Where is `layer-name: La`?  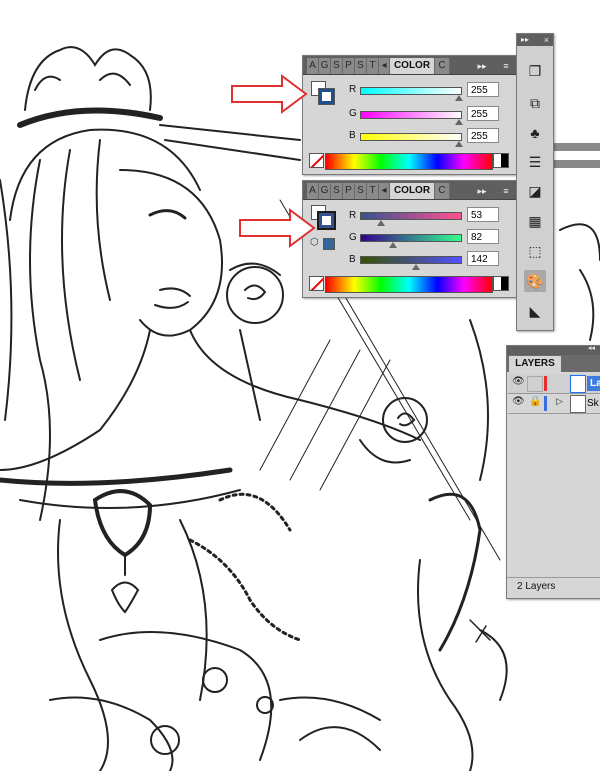 layer-name: La is located at coordinates (593, 383).